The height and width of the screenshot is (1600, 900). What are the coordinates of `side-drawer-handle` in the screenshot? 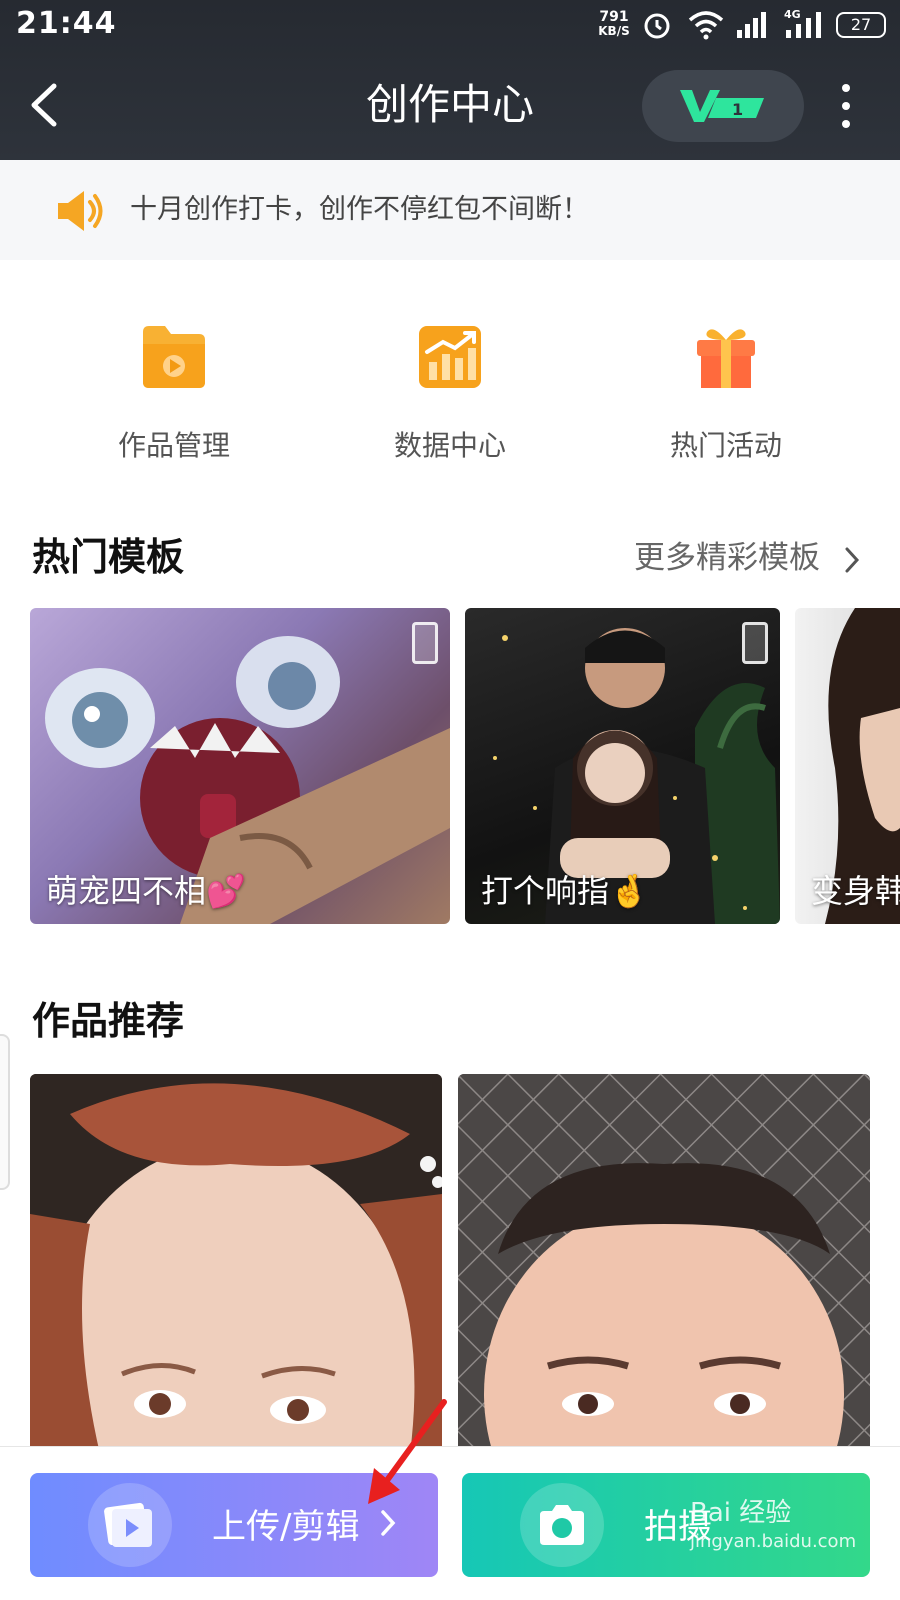 It's located at (5, 1112).